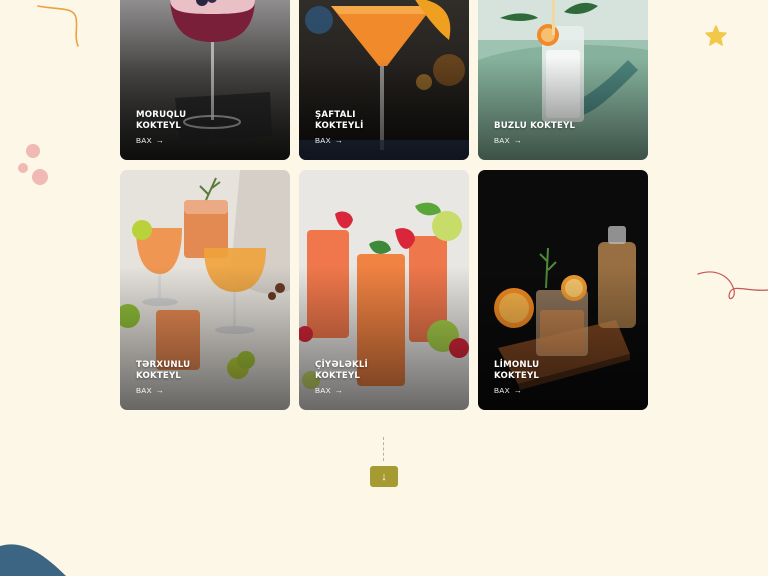 This screenshot has width=768, height=576. I want to click on cocktail-card-iced: BUZLU KOKTEYL BAX →, so click(563, 80).